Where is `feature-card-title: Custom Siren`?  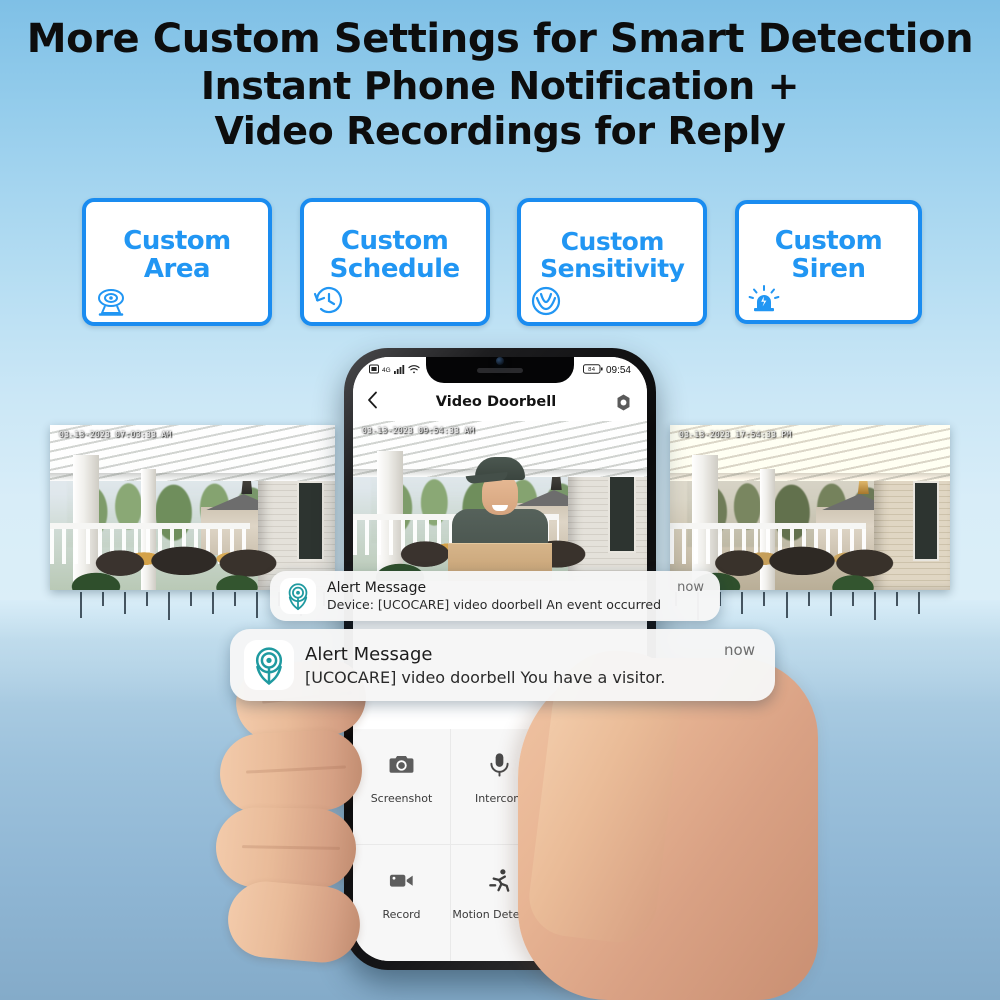
feature-card-title: Custom Siren is located at coordinates (828, 254).